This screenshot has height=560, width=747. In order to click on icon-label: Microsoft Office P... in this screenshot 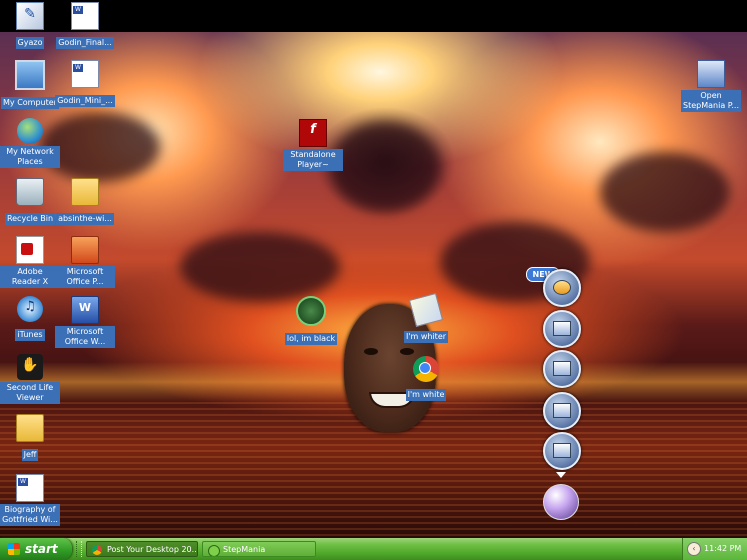, I will do `click(85, 277)`.